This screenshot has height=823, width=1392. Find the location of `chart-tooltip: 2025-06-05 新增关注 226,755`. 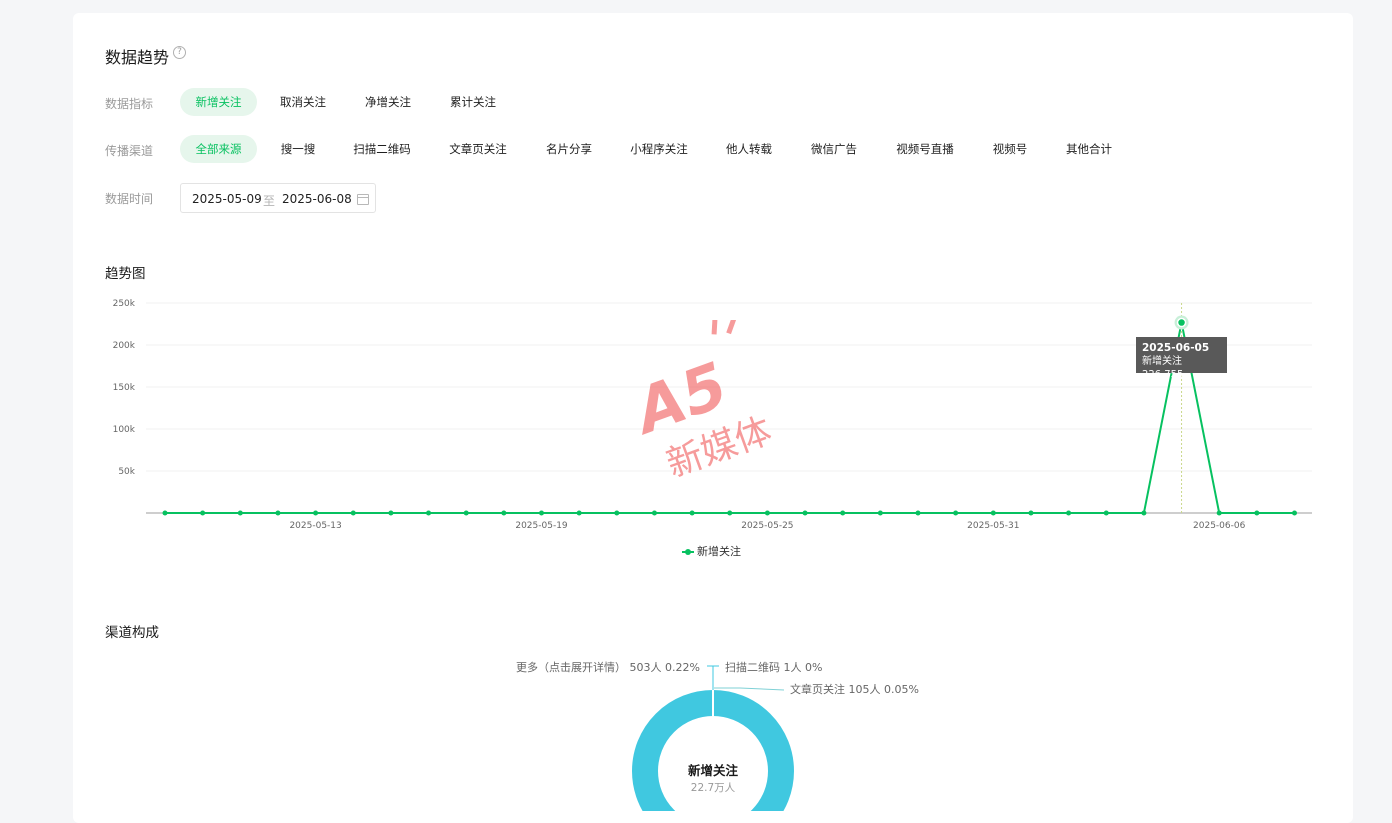

chart-tooltip: 2025-06-05 新增关注 226,755 is located at coordinates (1181, 358).